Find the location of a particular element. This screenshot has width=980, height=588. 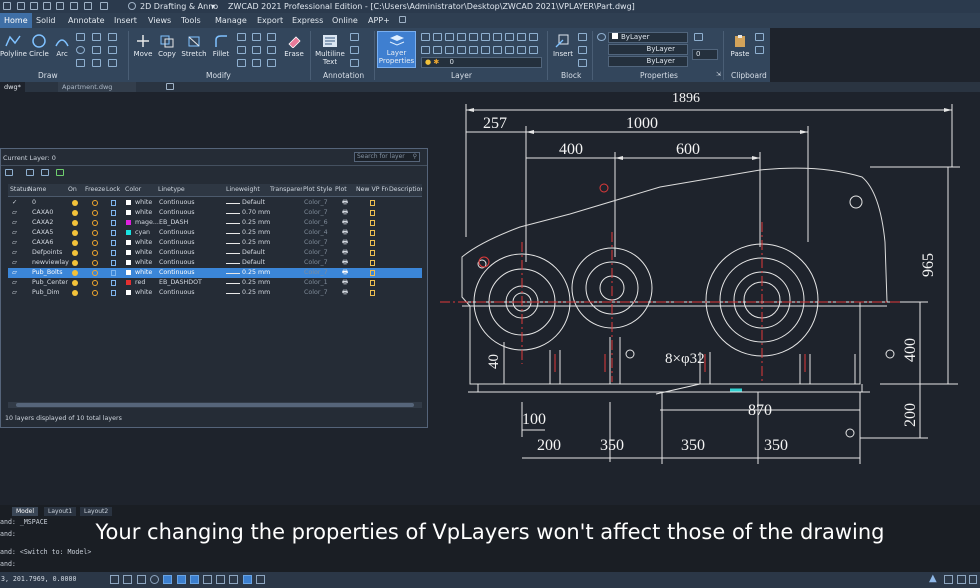

layer-name: CAXA2 is located at coordinates (42, 223).